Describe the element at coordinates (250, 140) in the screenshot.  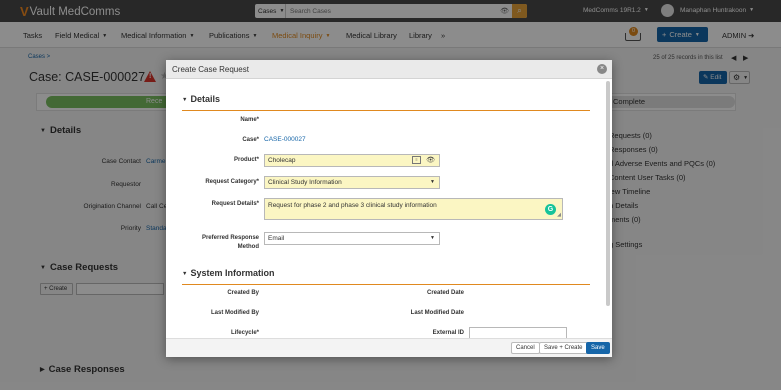
I see `case-label: Case*` at that location.